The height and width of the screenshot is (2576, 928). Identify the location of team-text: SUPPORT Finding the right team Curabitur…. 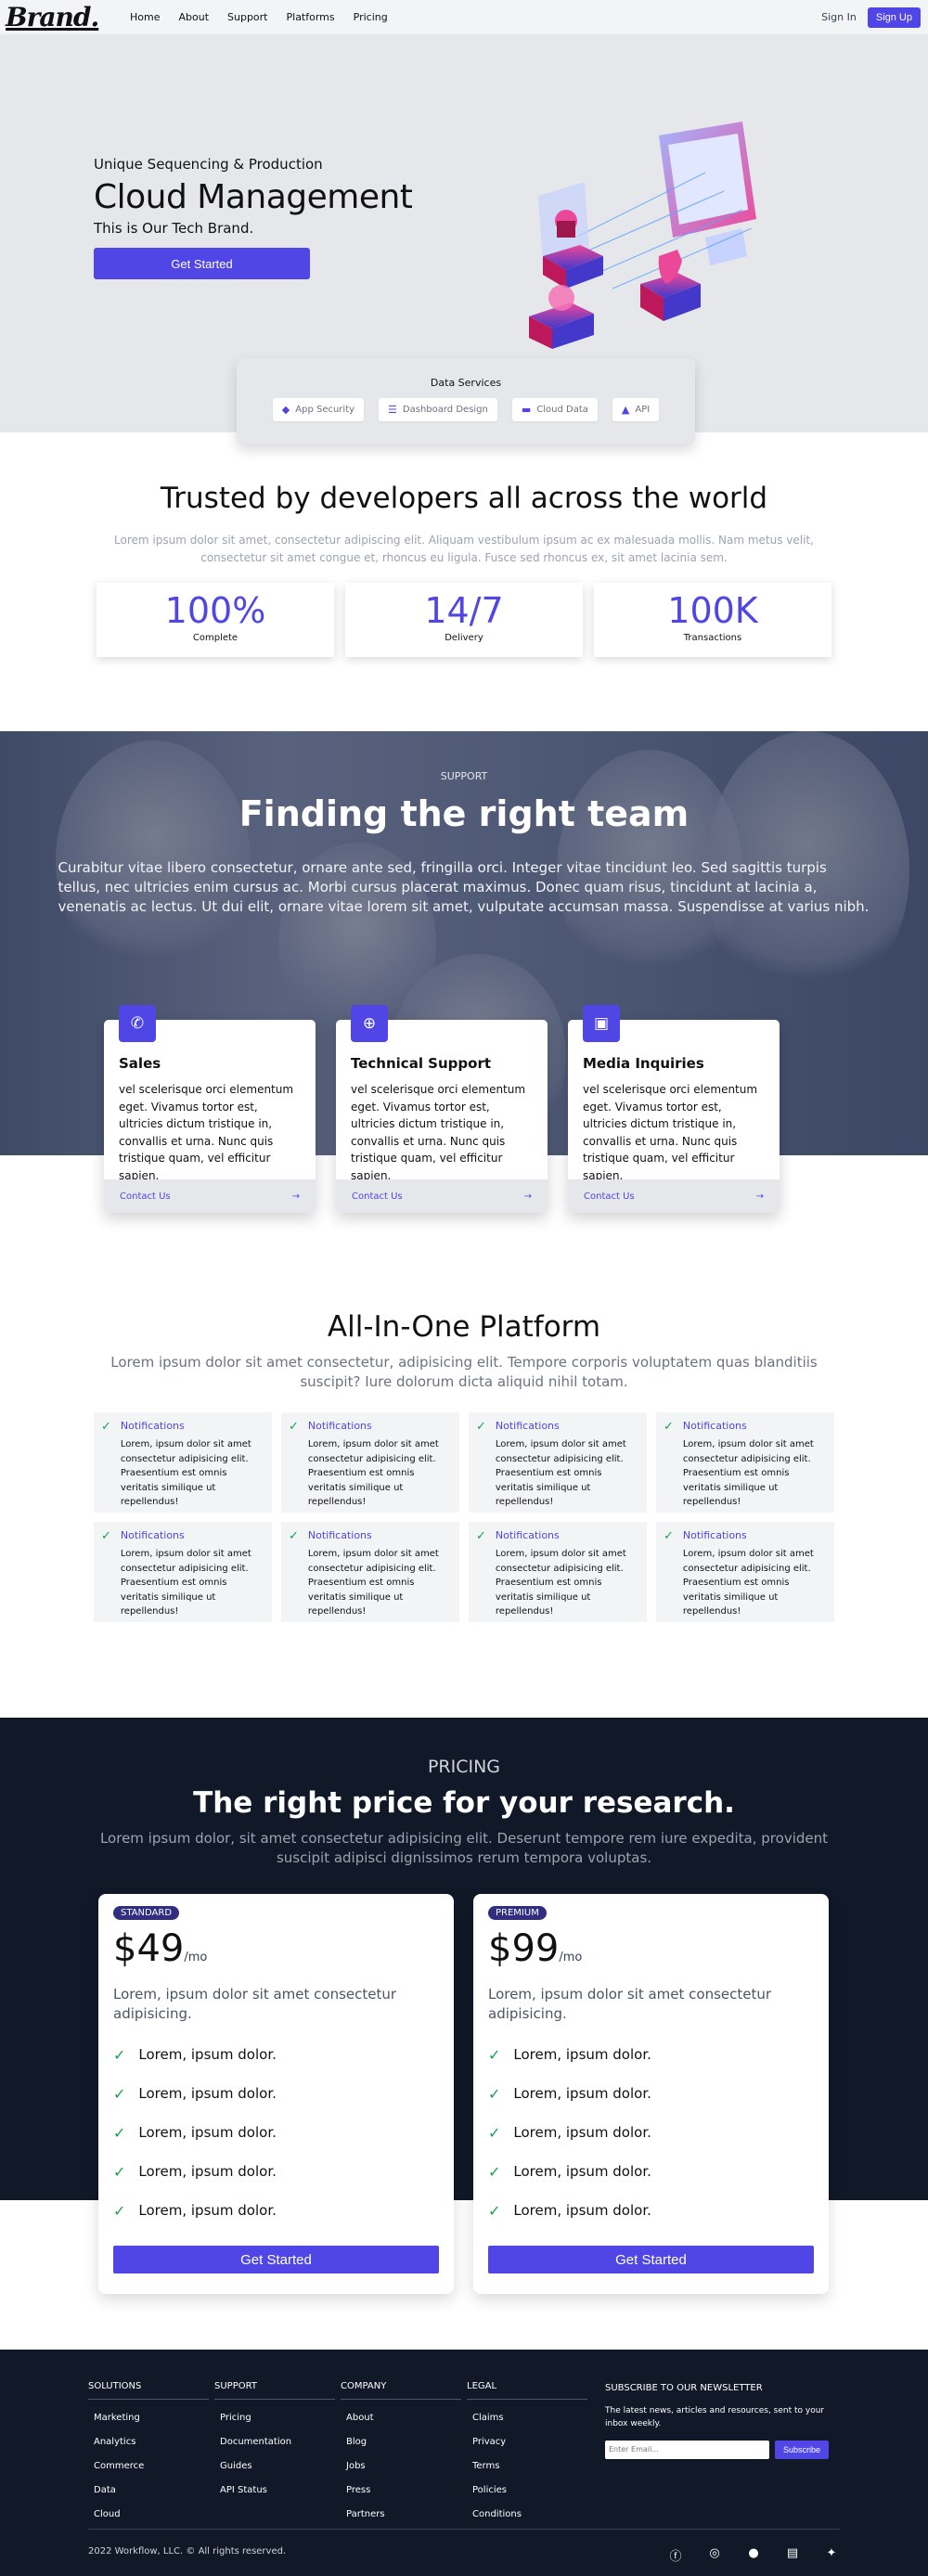
(464, 824).